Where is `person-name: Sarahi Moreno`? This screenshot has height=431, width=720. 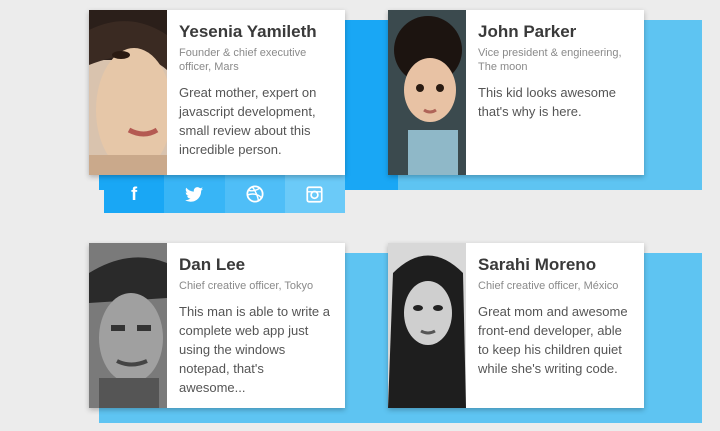
person-name: Sarahi Moreno is located at coordinates (537, 264).